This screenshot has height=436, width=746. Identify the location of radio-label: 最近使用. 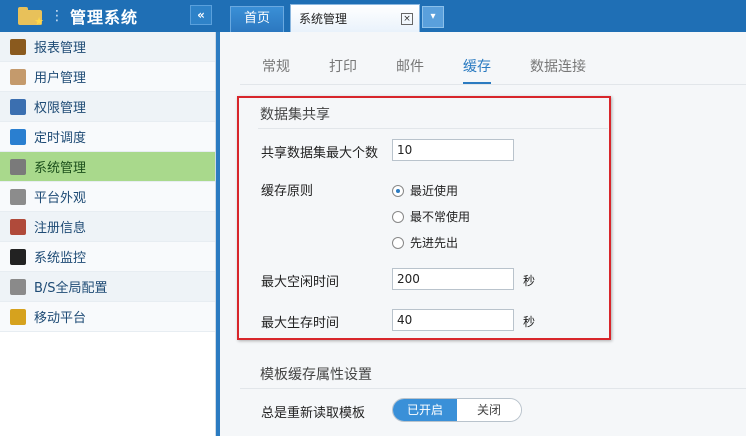
(434, 191).